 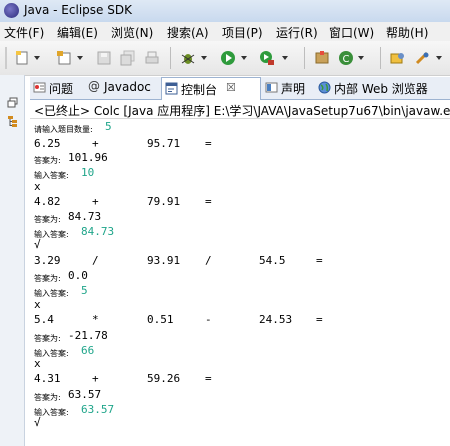 What do you see at coordinates (24, 32) in the screenshot?
I see `menu-file: 文件(F)` at bounding box center [24, 32].